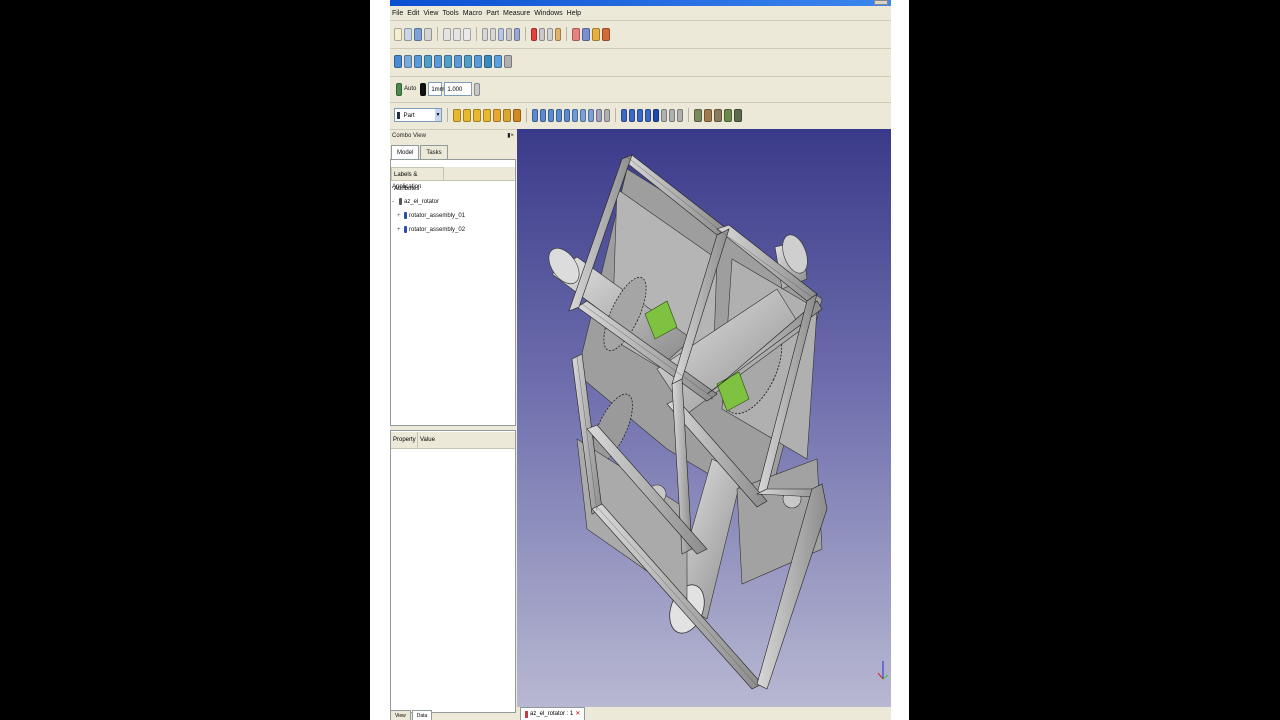 The image size is (1280, 720). I want to click on python-console-icon, so click(606, 34).